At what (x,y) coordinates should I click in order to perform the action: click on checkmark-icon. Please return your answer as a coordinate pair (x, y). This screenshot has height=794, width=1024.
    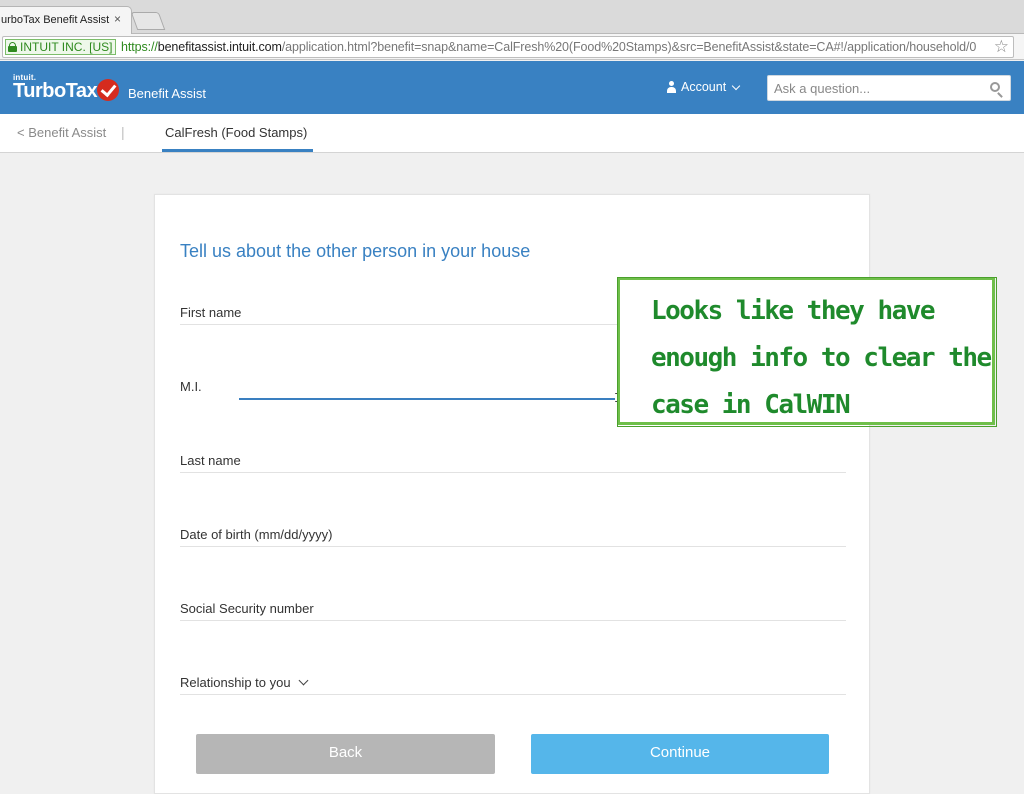
    Looking at the image, I should click on (108, 90).